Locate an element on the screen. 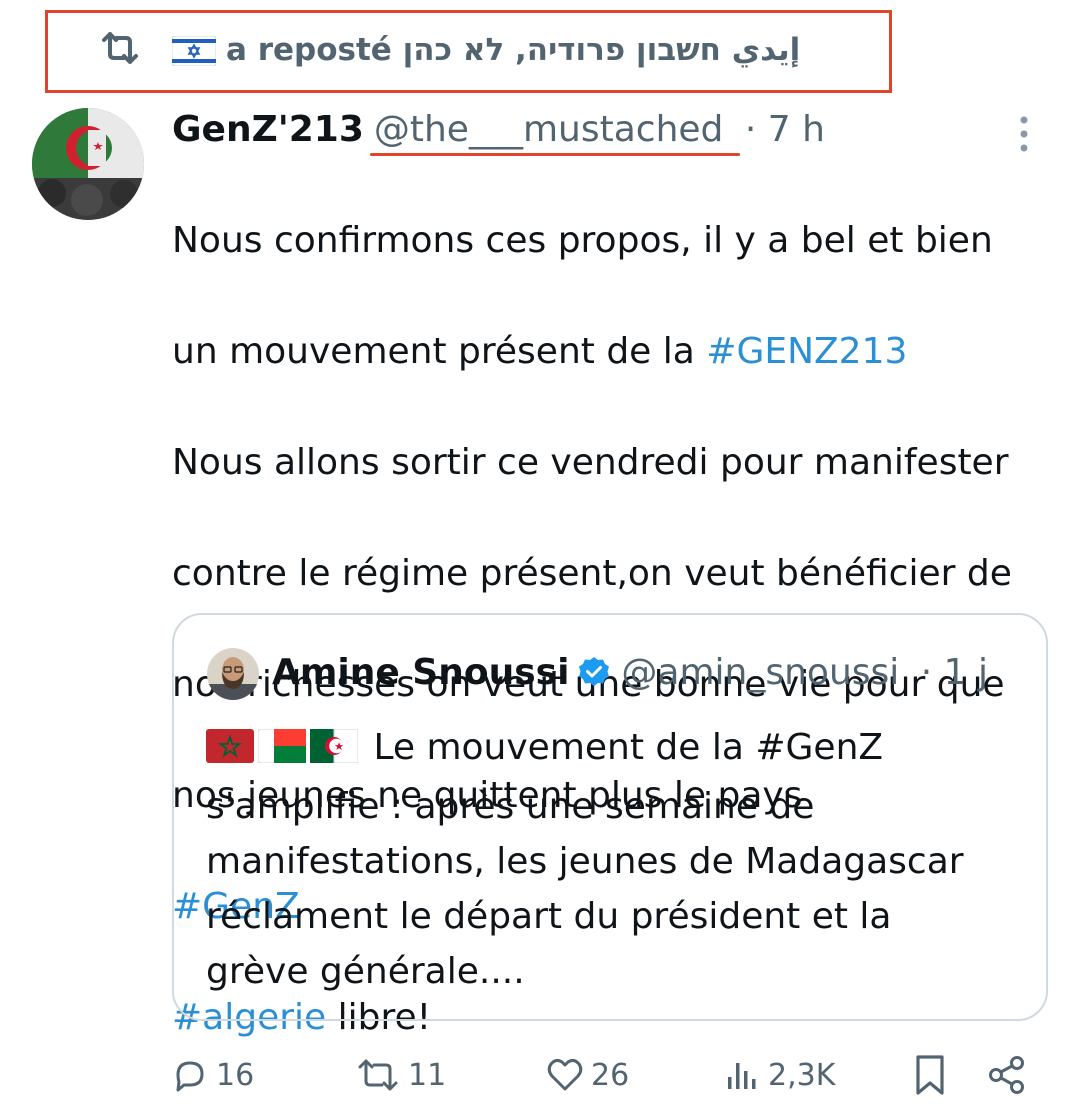 Image resolution: width=1080 pixels, height=1114 pixels. bookmark-icon is located at coordinates (930, 1075).